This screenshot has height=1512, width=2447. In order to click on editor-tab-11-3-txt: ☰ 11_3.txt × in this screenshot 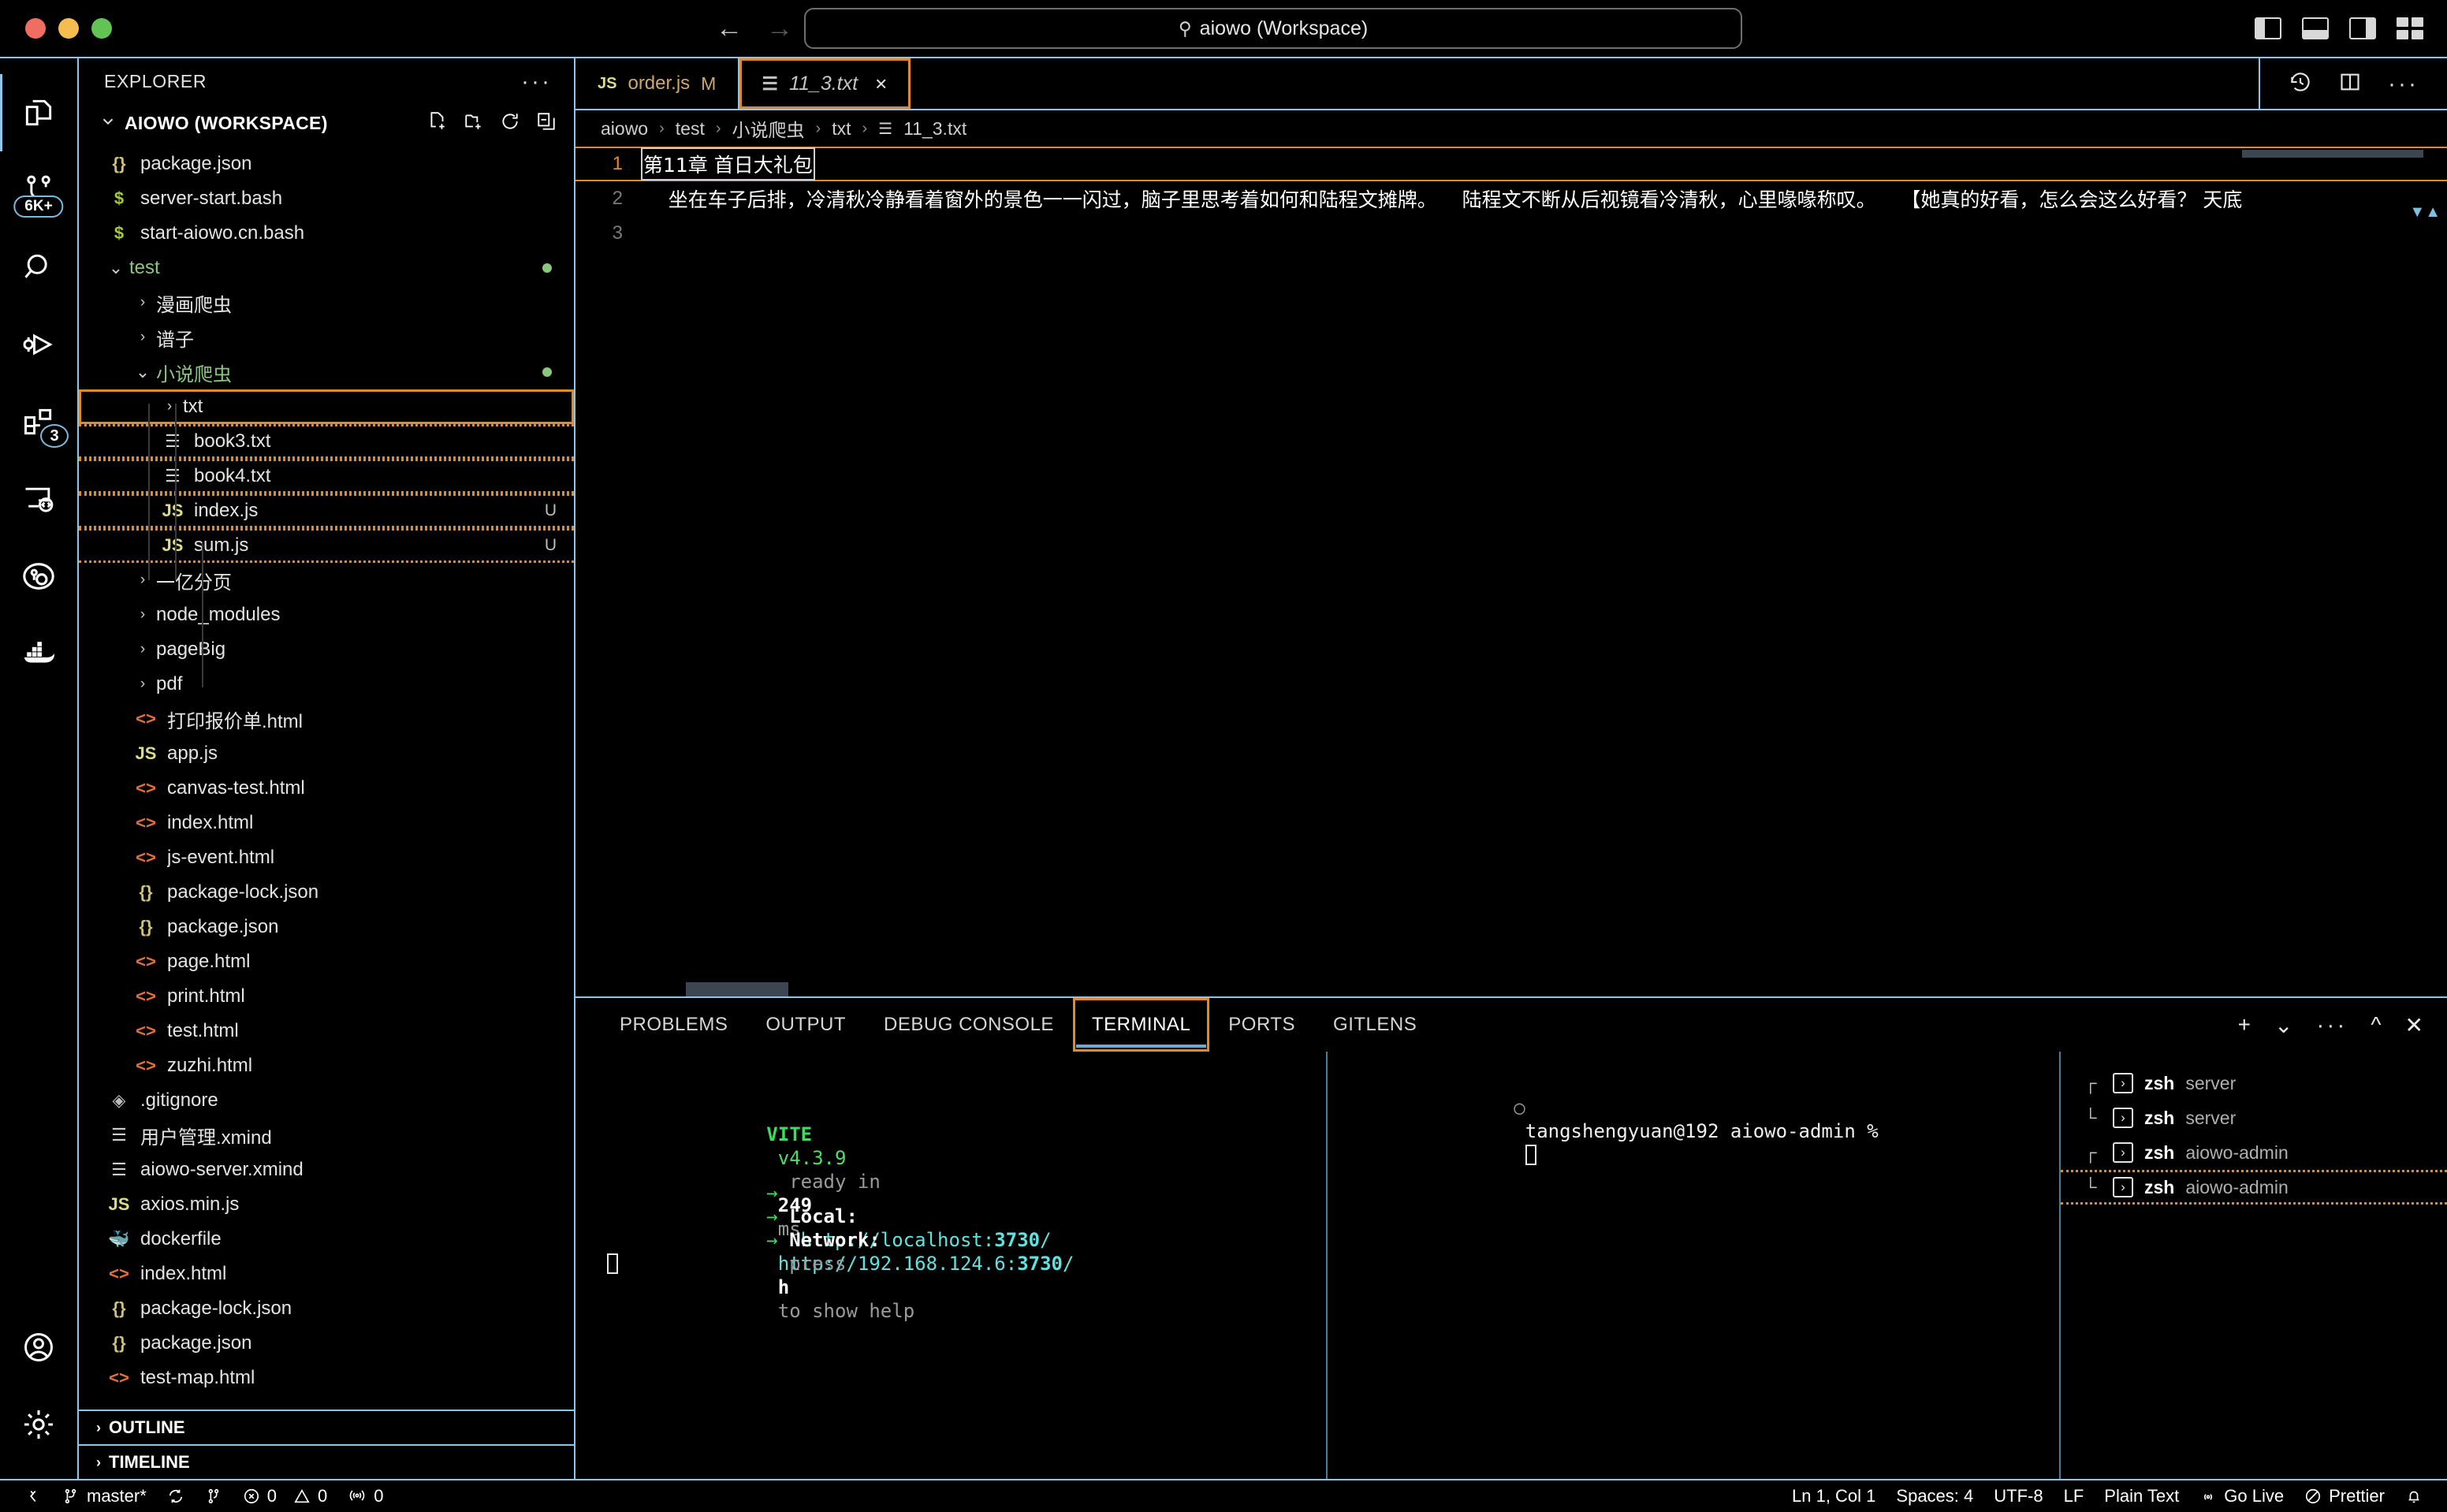, I will do `click(825, 84)`.